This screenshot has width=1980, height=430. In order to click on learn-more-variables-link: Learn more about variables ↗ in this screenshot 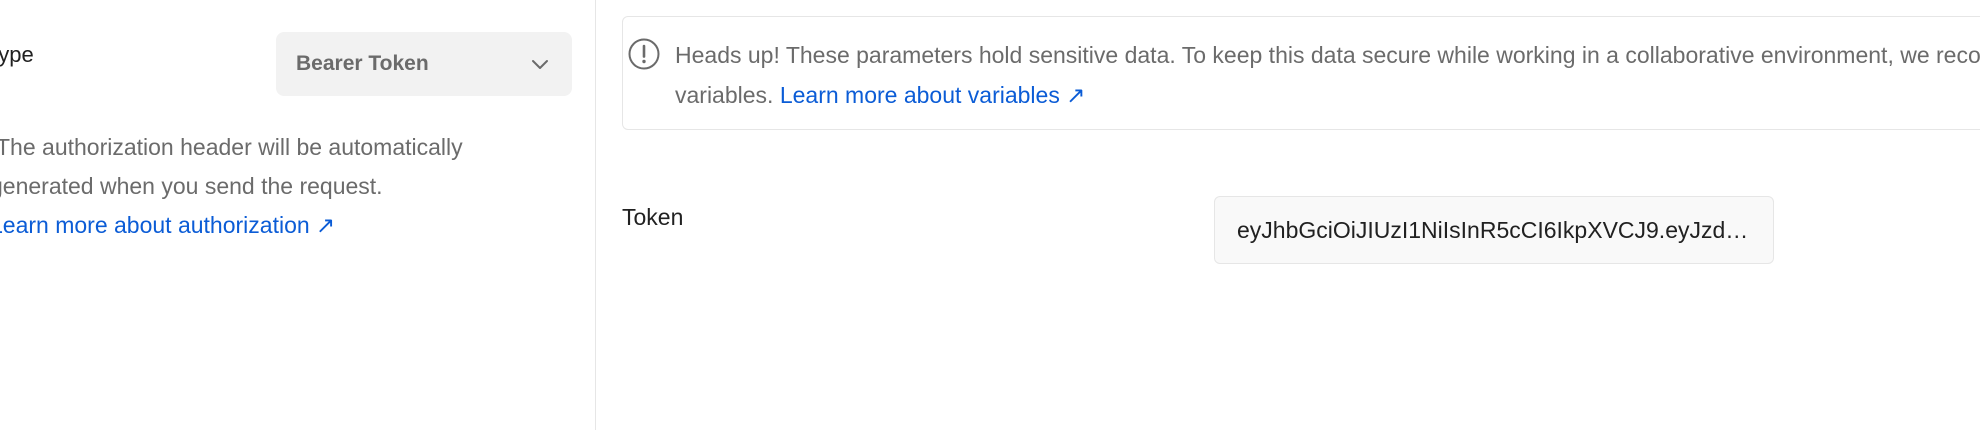, I will do `click(933, 95)`.